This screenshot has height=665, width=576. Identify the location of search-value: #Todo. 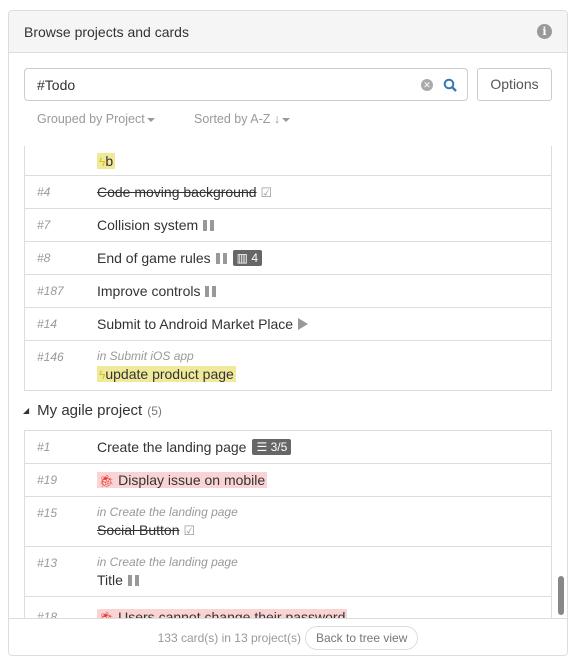
(229, 85).